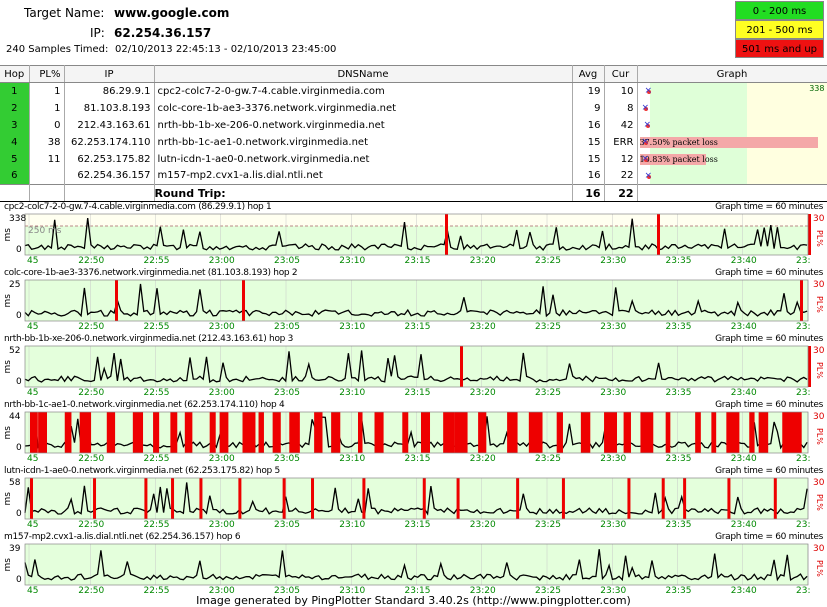 This screenshot has width=827, height=607. What do you see at coordinates (15, 285) in the screenshot?
I see `y-max-label: 25` at bounding box center [15, 285].